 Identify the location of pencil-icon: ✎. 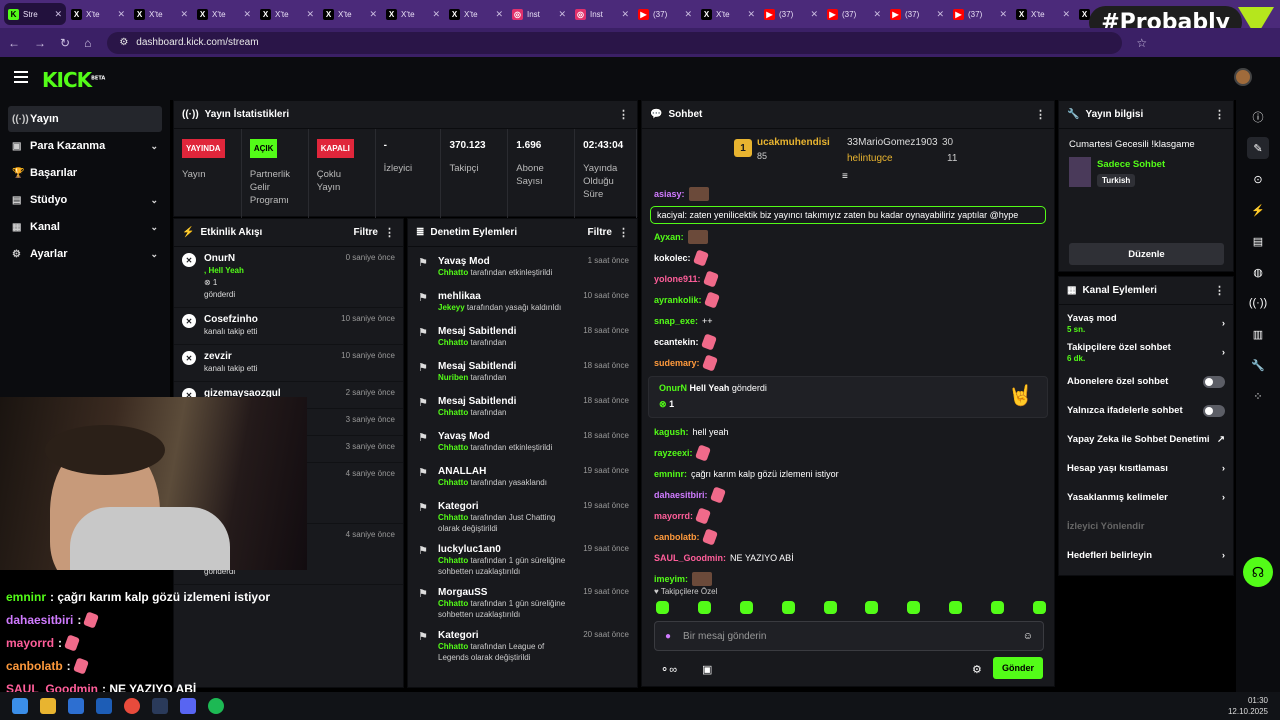
(1258, 148).